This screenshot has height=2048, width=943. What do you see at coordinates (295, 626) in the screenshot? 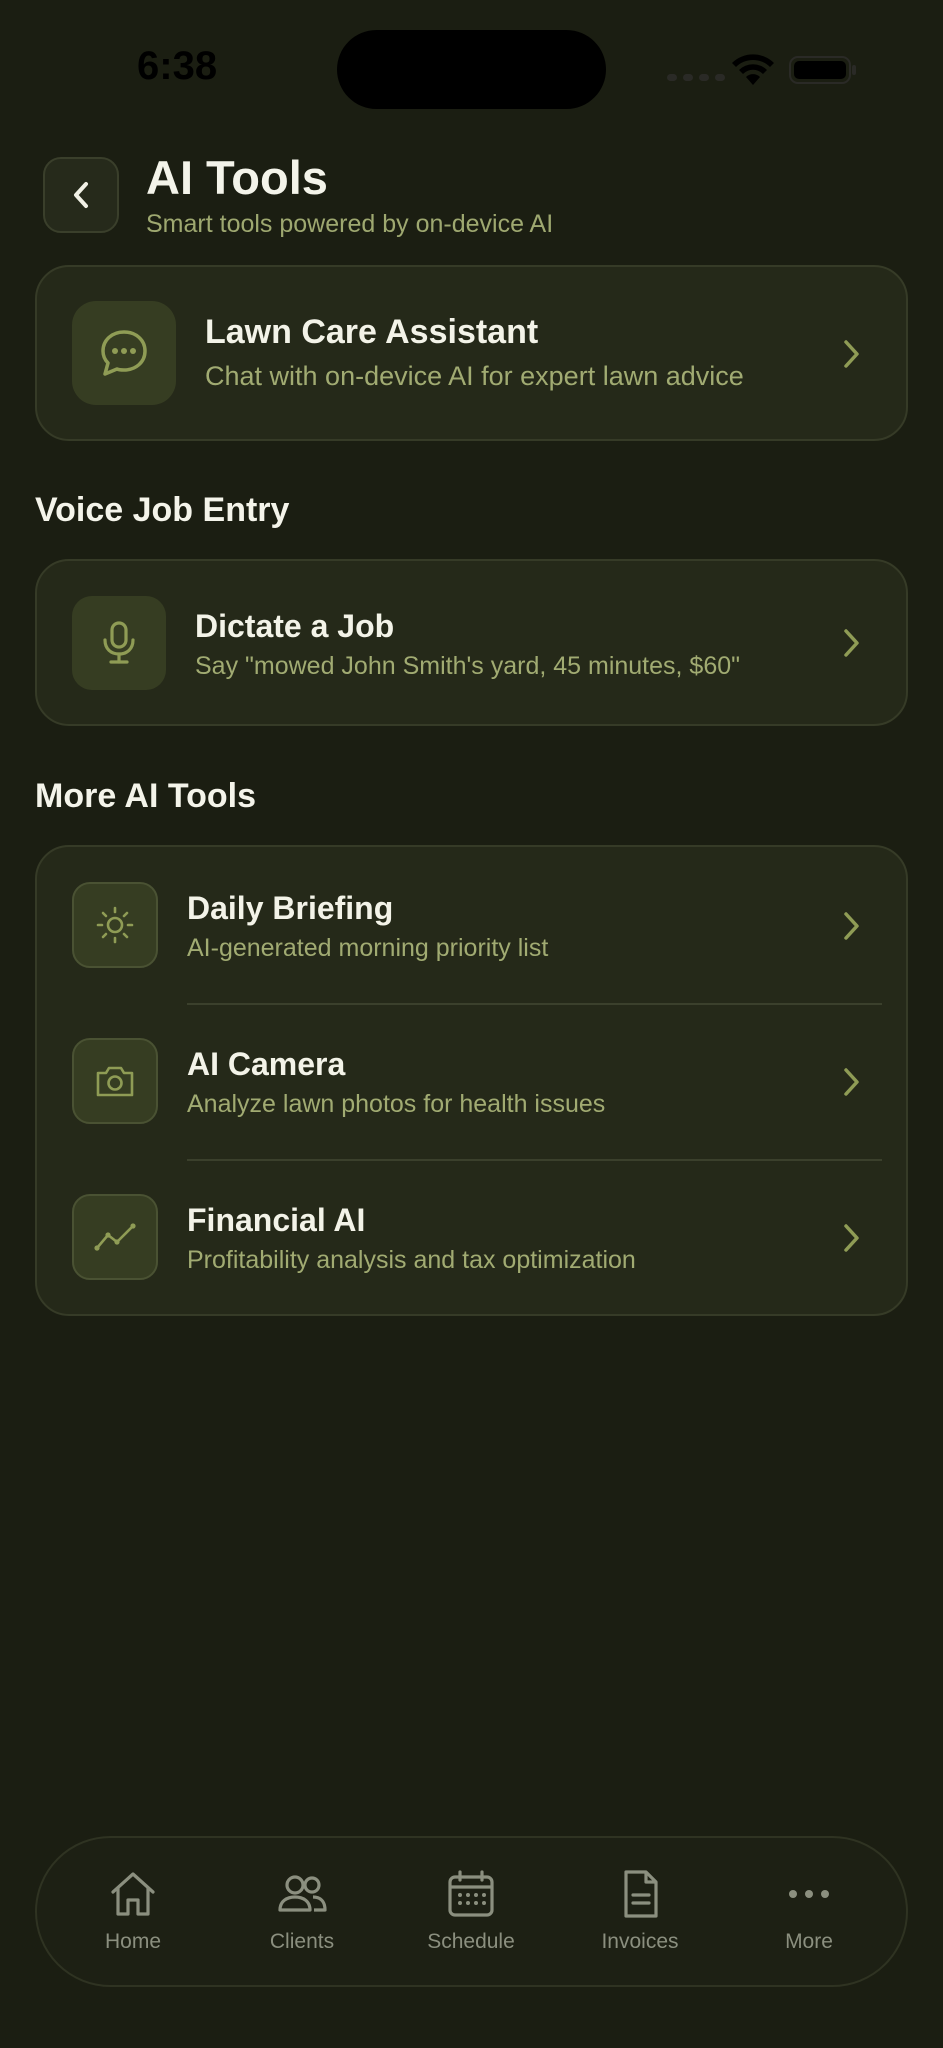
I see `dictate-job-title: Dictate a Job` at bounding box center [295, 626].